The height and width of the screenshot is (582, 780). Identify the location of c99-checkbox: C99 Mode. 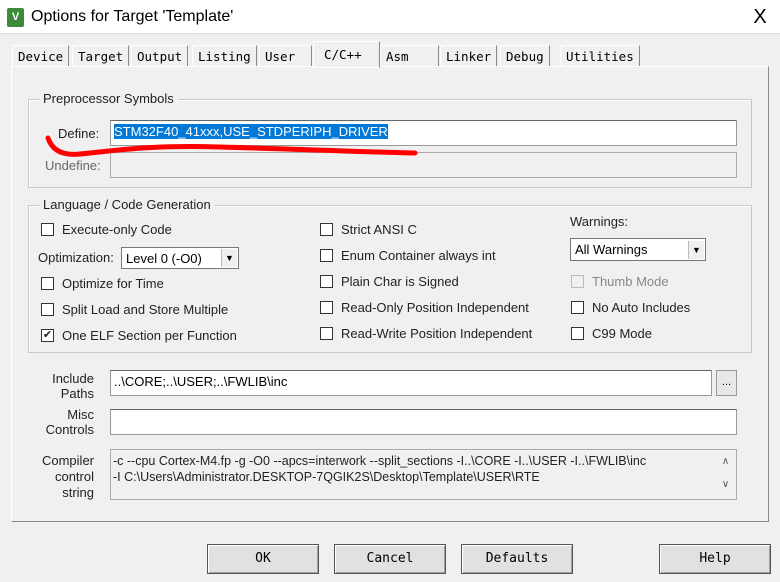
(611, 333).